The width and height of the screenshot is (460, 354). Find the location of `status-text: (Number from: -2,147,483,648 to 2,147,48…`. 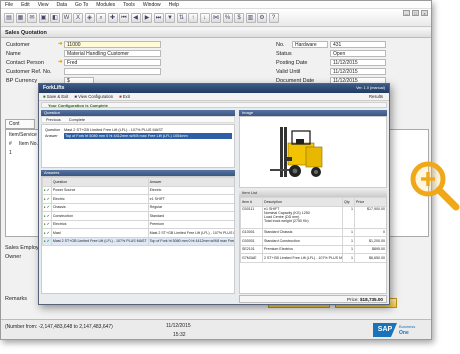

status-text: (Number from: -2,147,483,648 to 2,147,48… is located at coordinates (59, 327).